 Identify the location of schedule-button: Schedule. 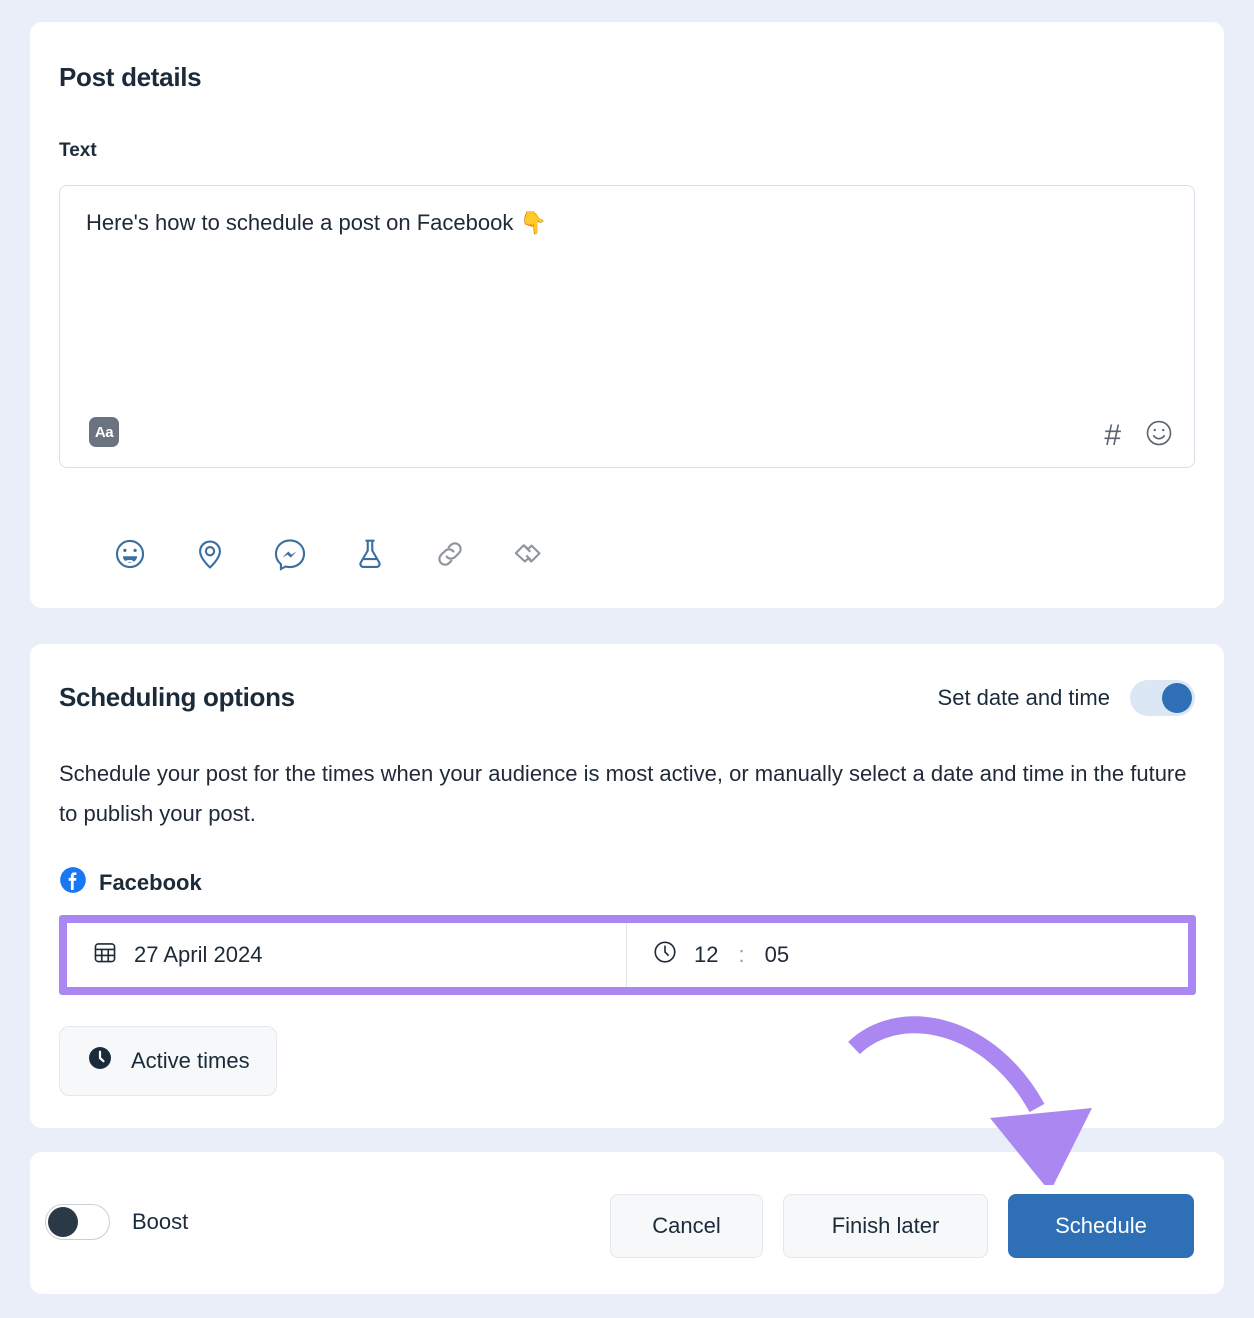
(1101, 1226).